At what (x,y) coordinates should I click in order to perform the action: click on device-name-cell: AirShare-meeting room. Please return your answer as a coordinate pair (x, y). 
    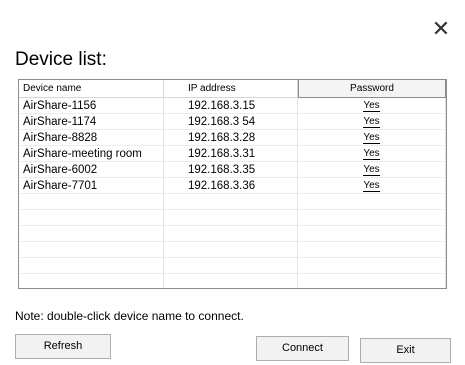
    Looking at the image, I should click on (91, 154).